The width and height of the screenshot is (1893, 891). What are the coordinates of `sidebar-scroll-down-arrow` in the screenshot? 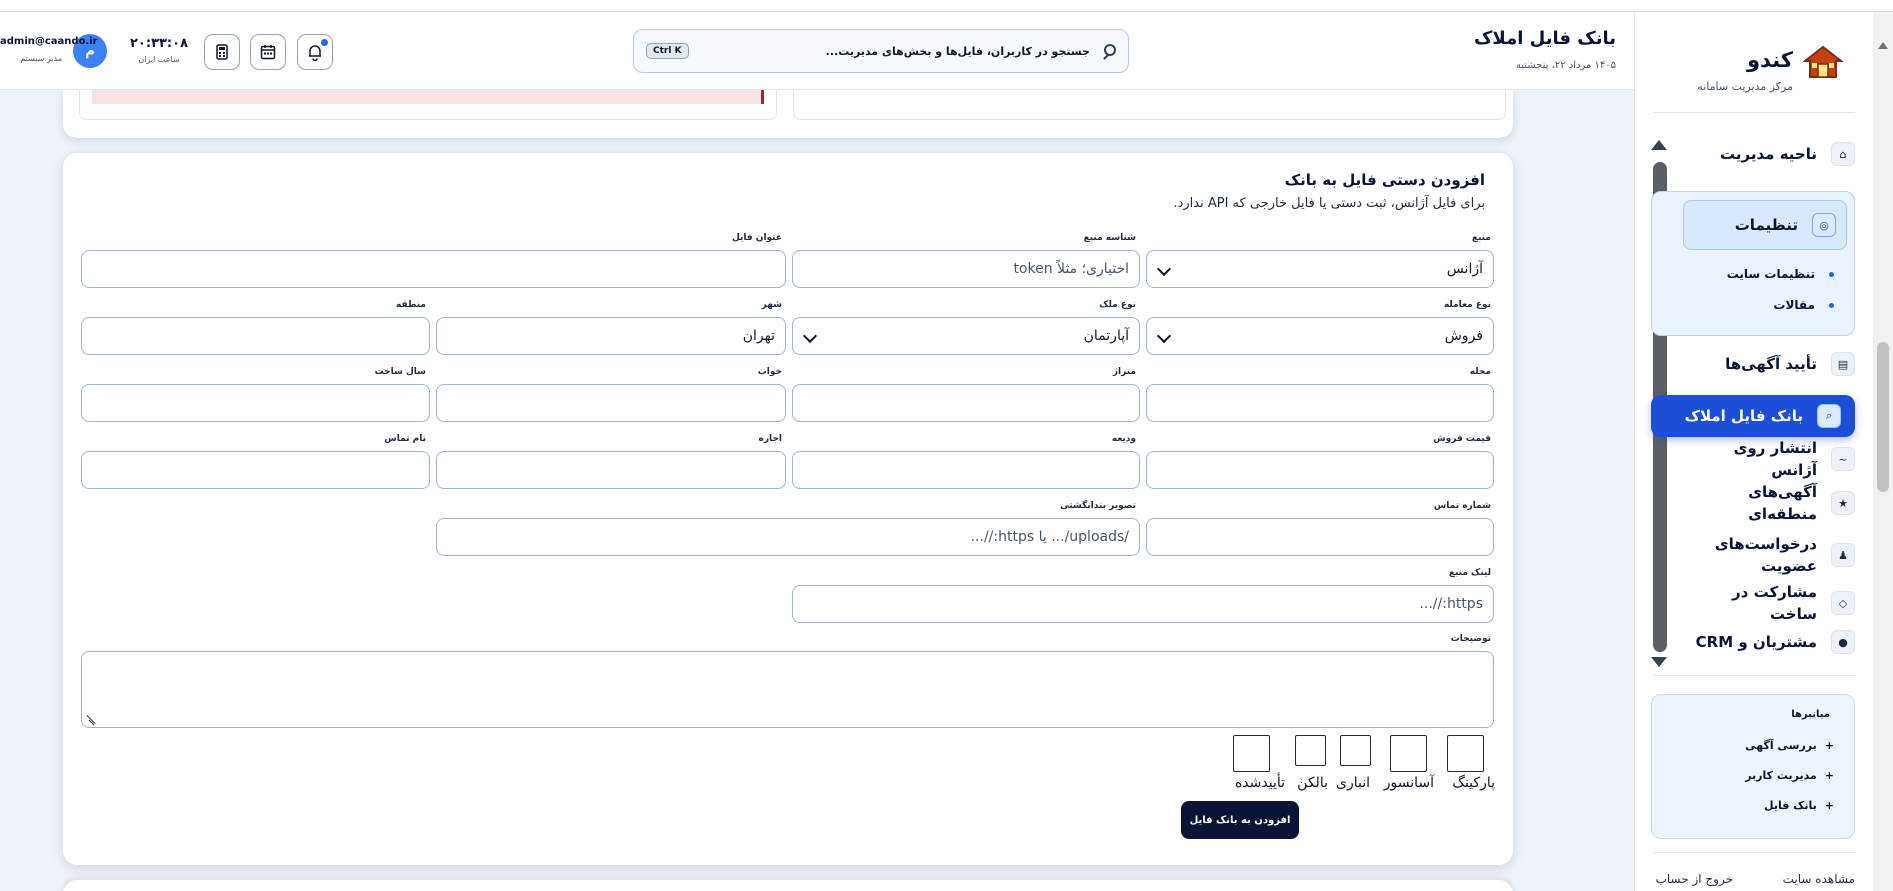 It's located at (1659, 662).